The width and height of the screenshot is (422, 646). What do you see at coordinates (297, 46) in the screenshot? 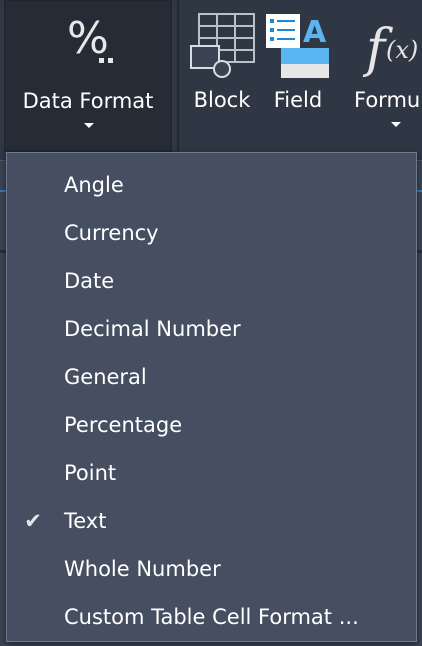
I see `field-list-icon: A` at bounding box center [297, 46].